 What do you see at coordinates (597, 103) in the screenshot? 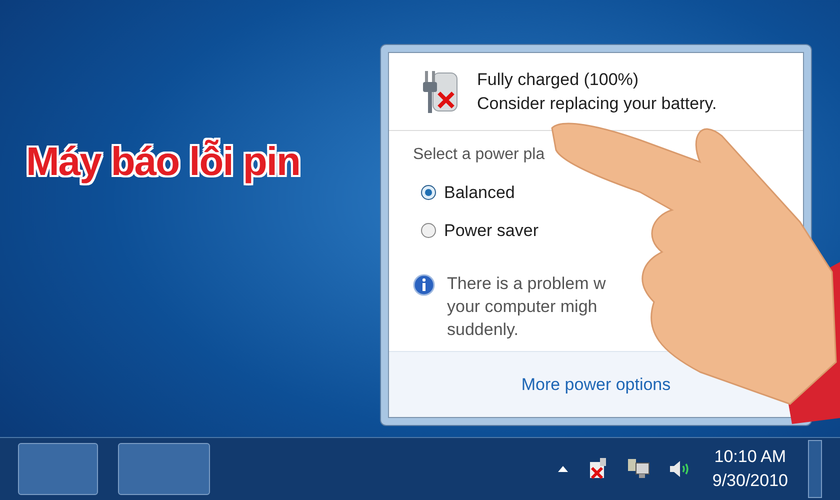
I see `warning-text: Consider replacing your battery.` at bounding box center [597, 103].